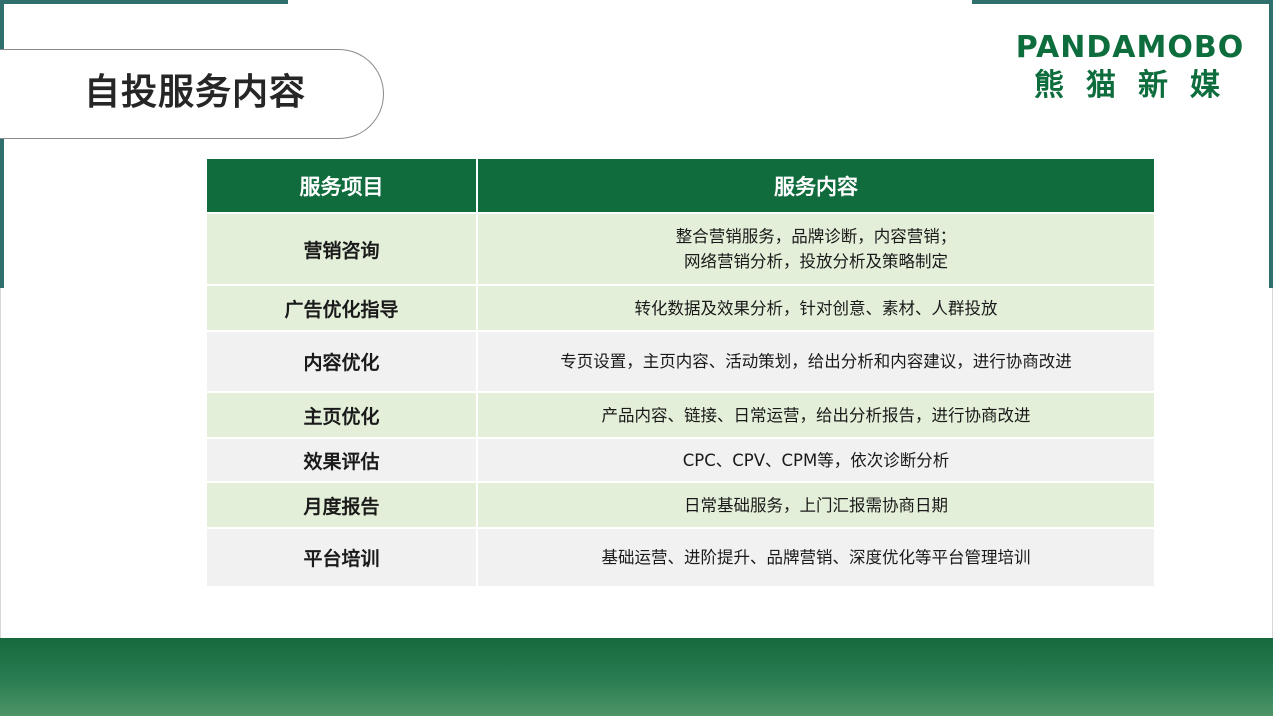  I want to click on service-content-line: 日常基础服务，上门汇报需协商日期, so click(816, 505).